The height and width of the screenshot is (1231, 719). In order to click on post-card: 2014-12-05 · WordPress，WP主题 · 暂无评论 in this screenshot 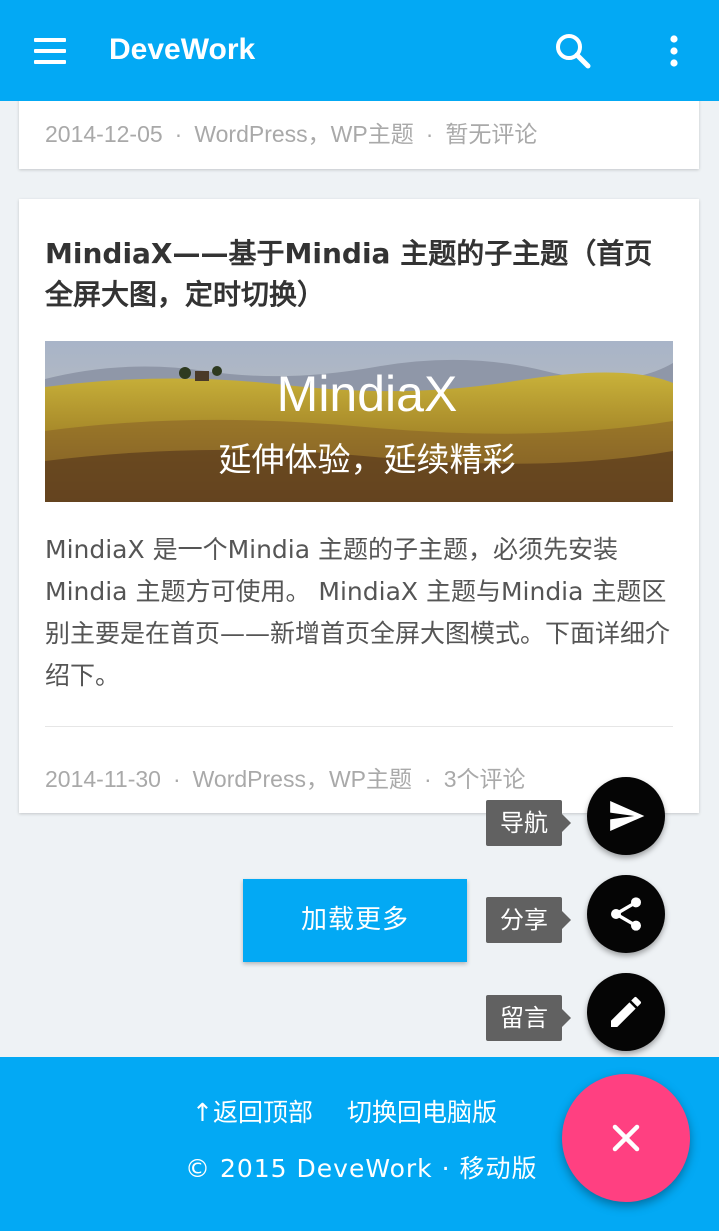, I will do `click(359, 132)`.